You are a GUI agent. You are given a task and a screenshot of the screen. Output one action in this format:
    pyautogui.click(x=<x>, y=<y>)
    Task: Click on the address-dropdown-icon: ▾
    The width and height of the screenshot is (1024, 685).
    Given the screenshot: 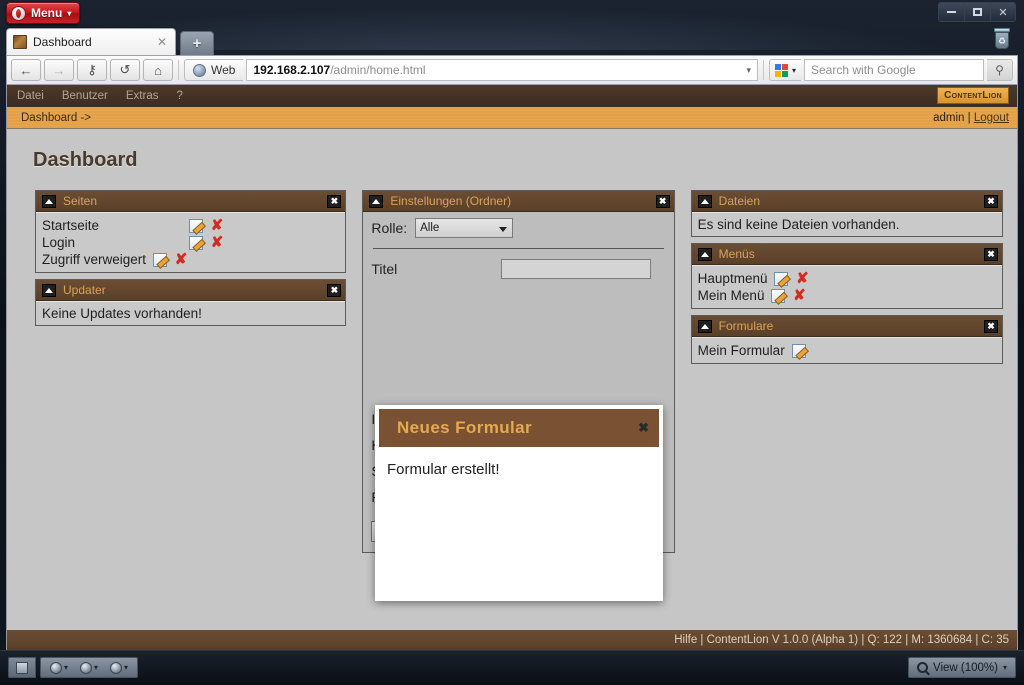 What is the action you would take?
    pyautogui.click(x=745, y=70)
    